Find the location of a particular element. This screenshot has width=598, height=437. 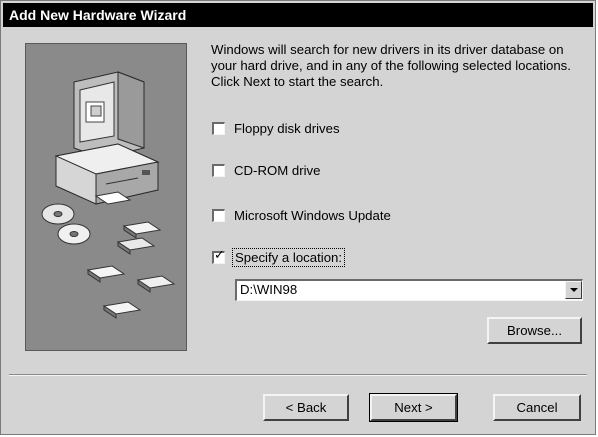

location-combobox: D:\WIN98 is located at coordinates (409, 290).